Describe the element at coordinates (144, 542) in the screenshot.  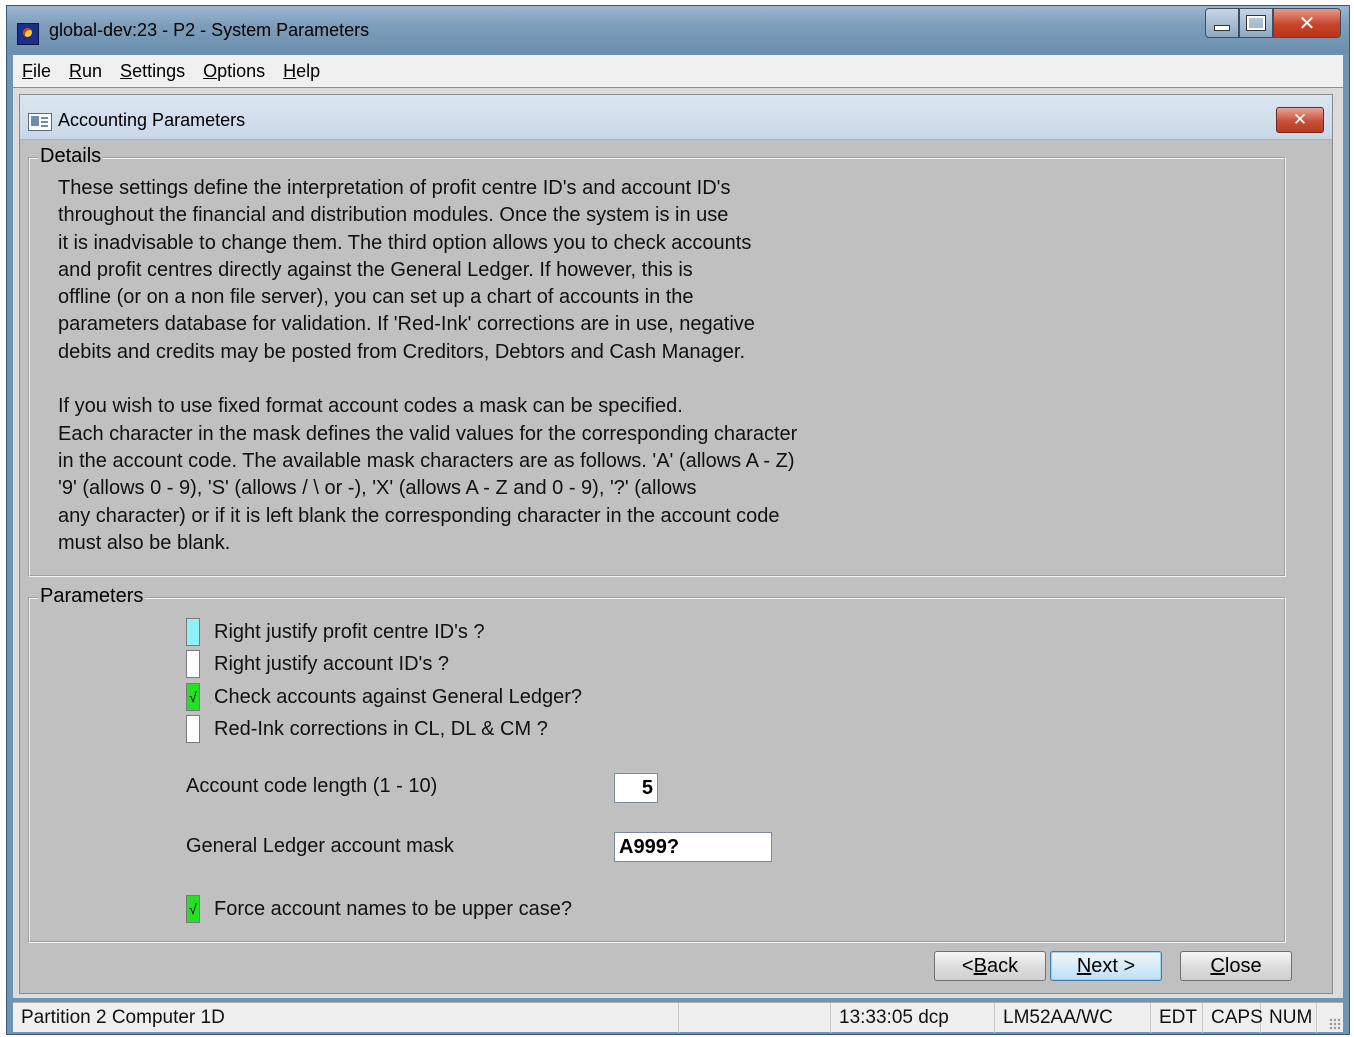
I see `details-line: must also be blank.` at that location.